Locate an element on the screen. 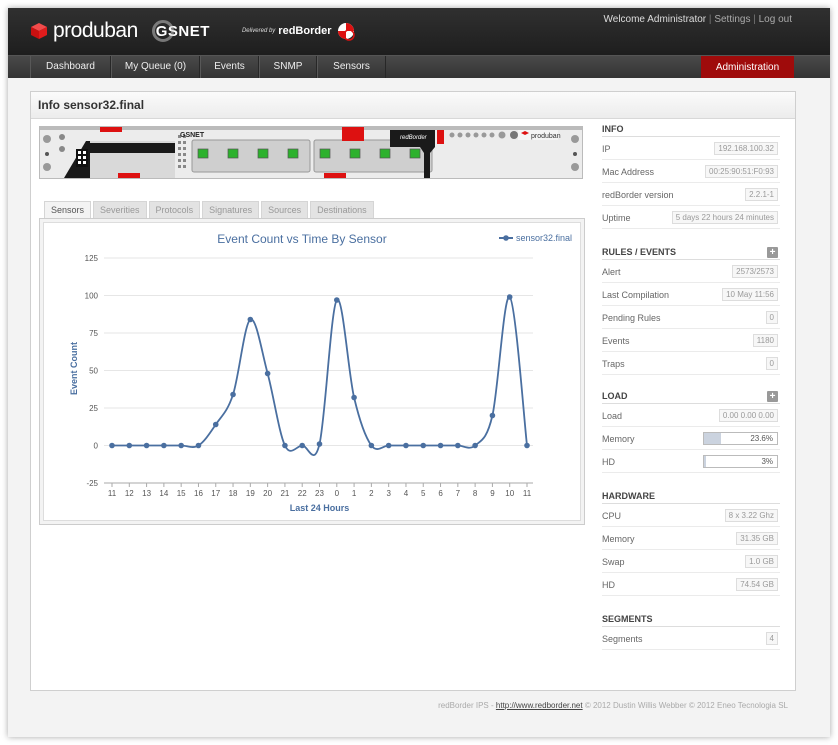  row-value: 4 is located at coordinates (771, 638).